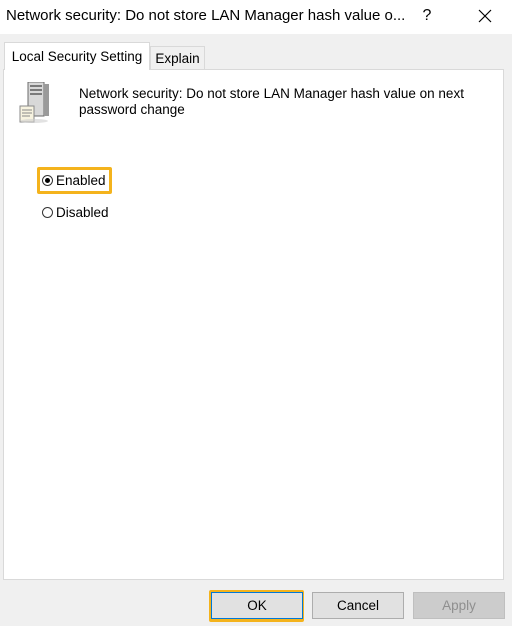 The image size is (512, 626). What do you see at coordinates (82, 212) in the screenshot?
I see `disabled-label: Disabled` at bounding box center [82, 212].